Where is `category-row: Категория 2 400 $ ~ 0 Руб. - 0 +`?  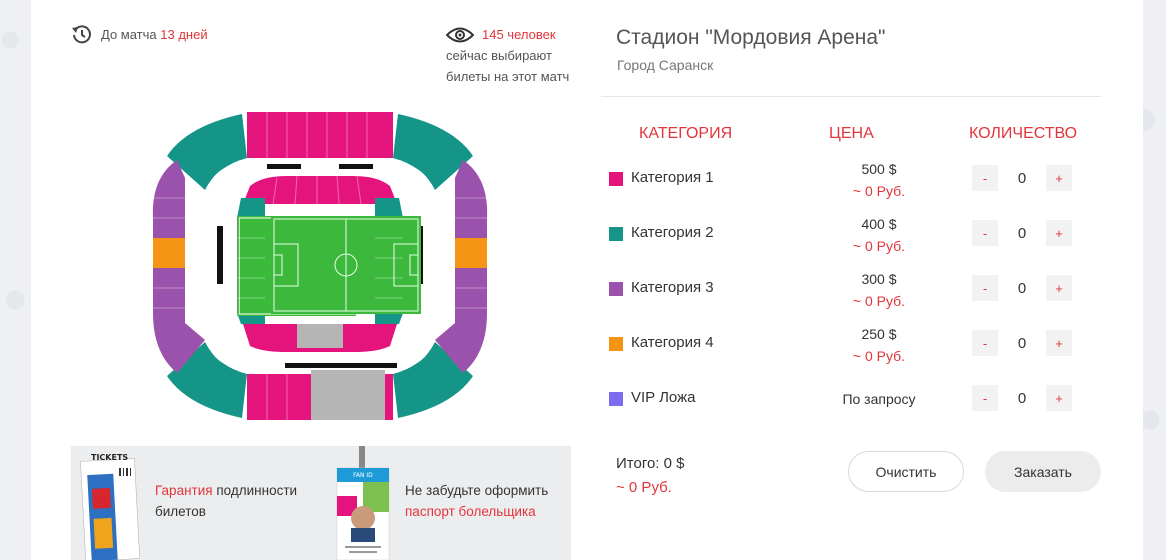
category-row: Категория 2 400 $ ~ 0 Руб. - 0 + is located at coordinates (849, 238).